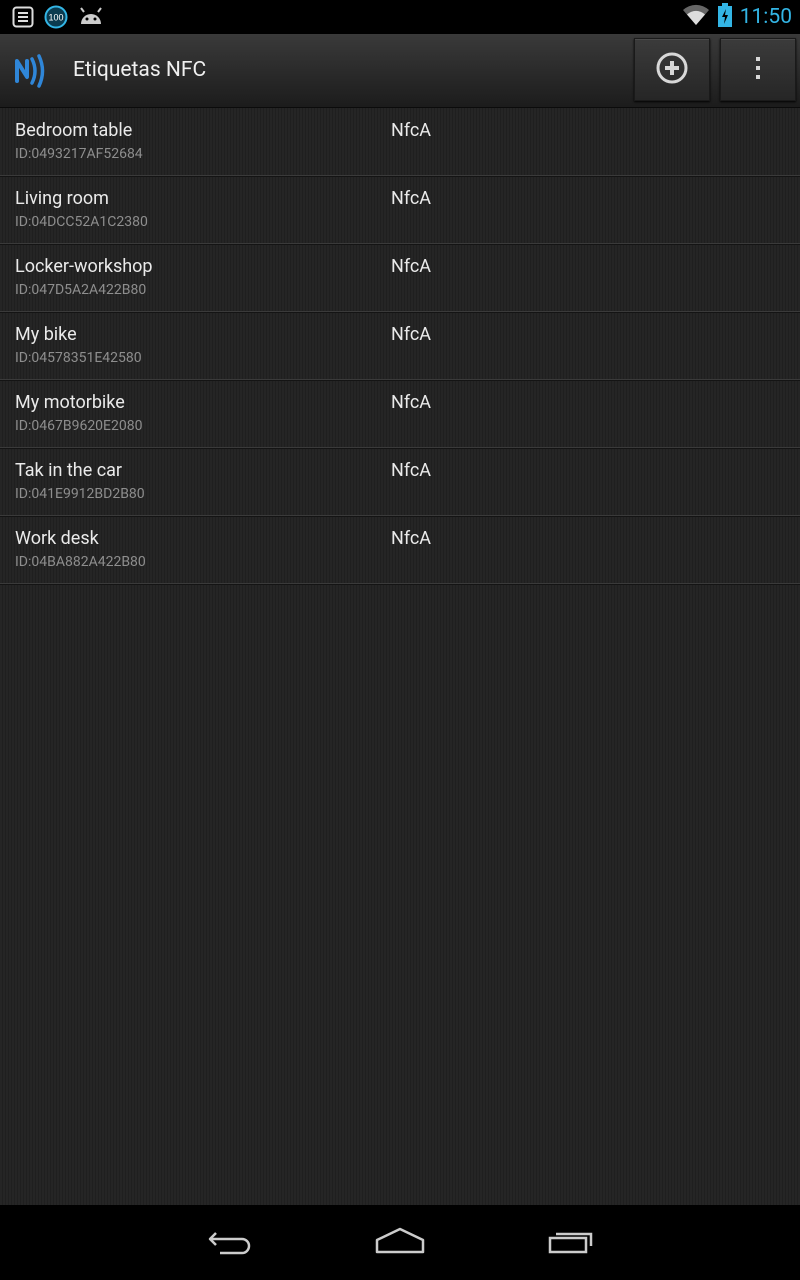  I want to click on tag-name: Bedroom table, so click(74, 130).